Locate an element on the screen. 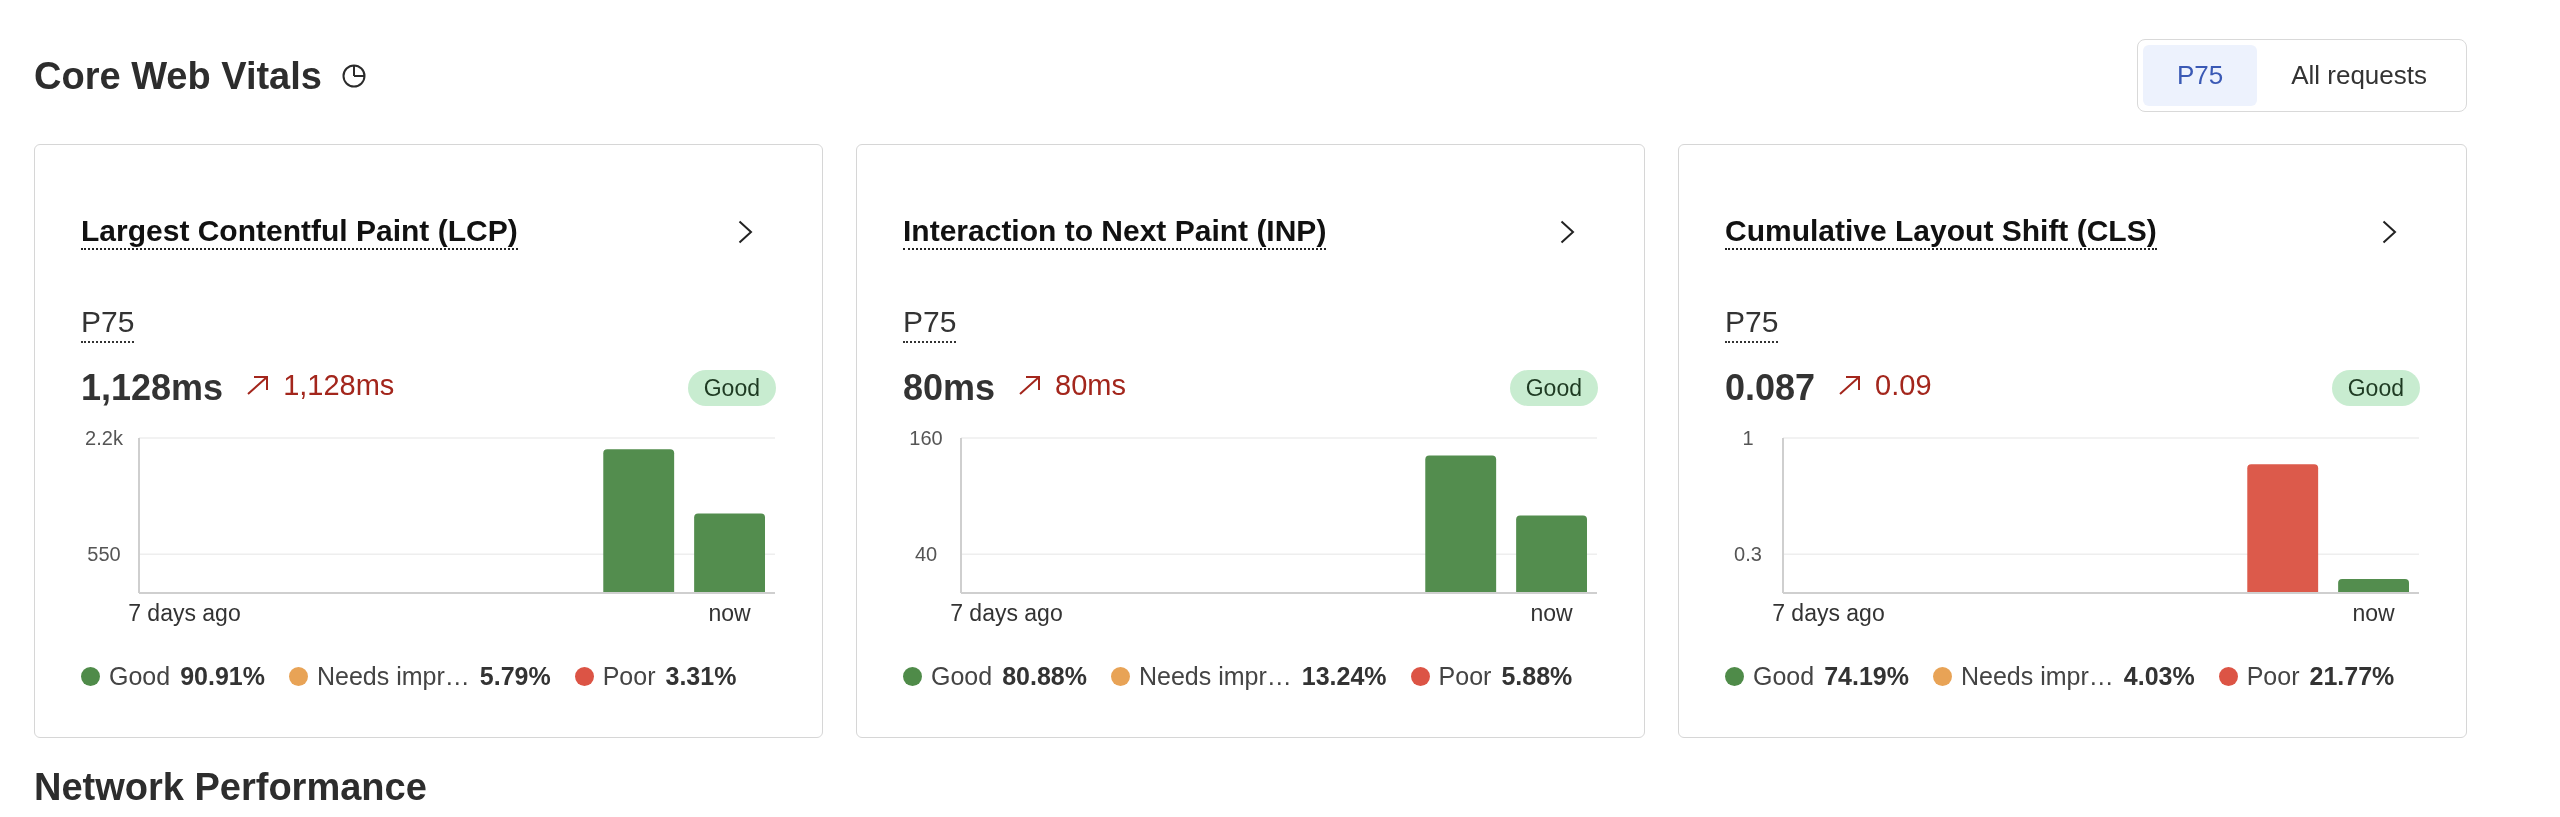 The width and height of the screenshot is (2560, 817). legend-value: 21.77% is located at coordinates (2352, 676).